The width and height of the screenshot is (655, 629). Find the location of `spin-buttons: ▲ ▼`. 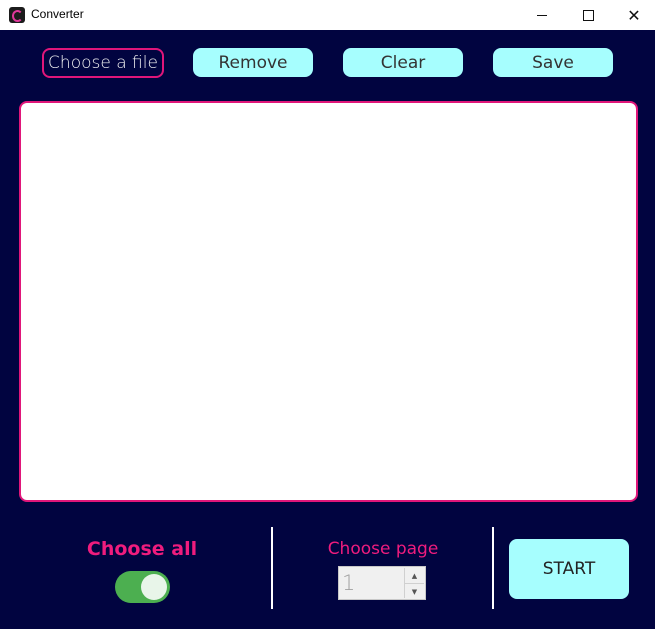

spin-buttons: ▲ ▼ is located at coordinates (414, 583).